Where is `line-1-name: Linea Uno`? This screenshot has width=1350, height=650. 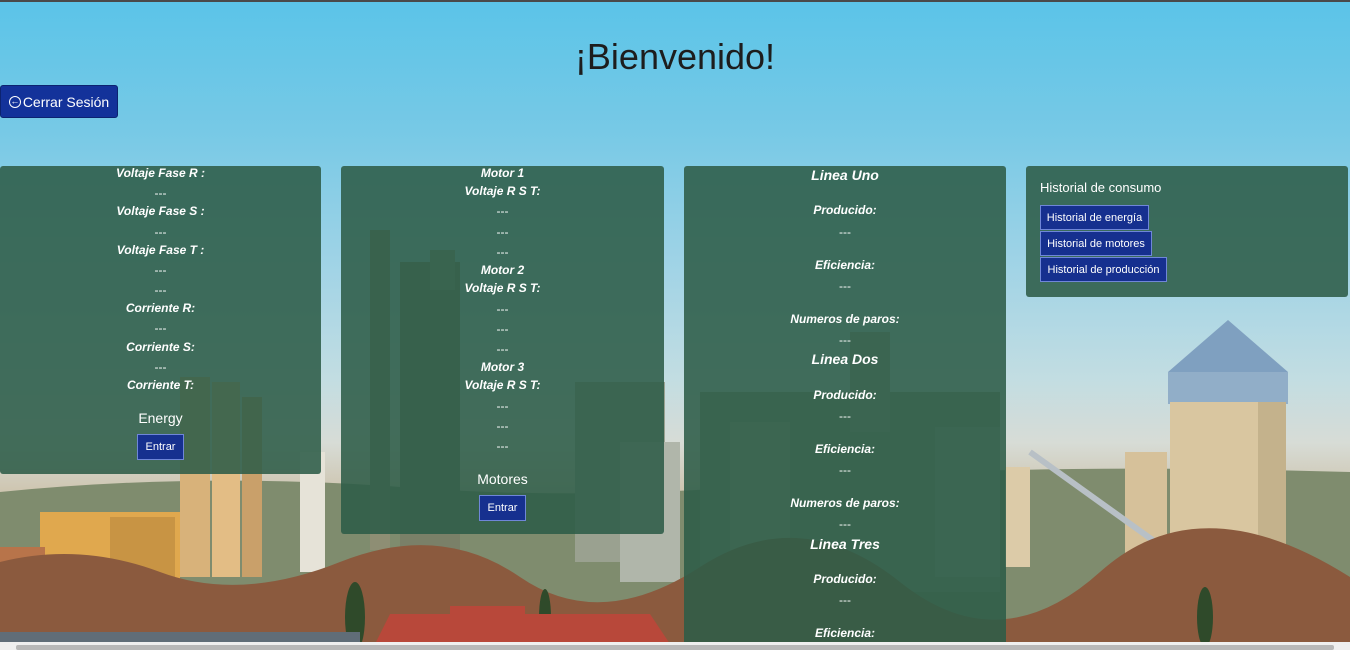 line-1-name: Linea Uno is located at coordinates (845, 175).